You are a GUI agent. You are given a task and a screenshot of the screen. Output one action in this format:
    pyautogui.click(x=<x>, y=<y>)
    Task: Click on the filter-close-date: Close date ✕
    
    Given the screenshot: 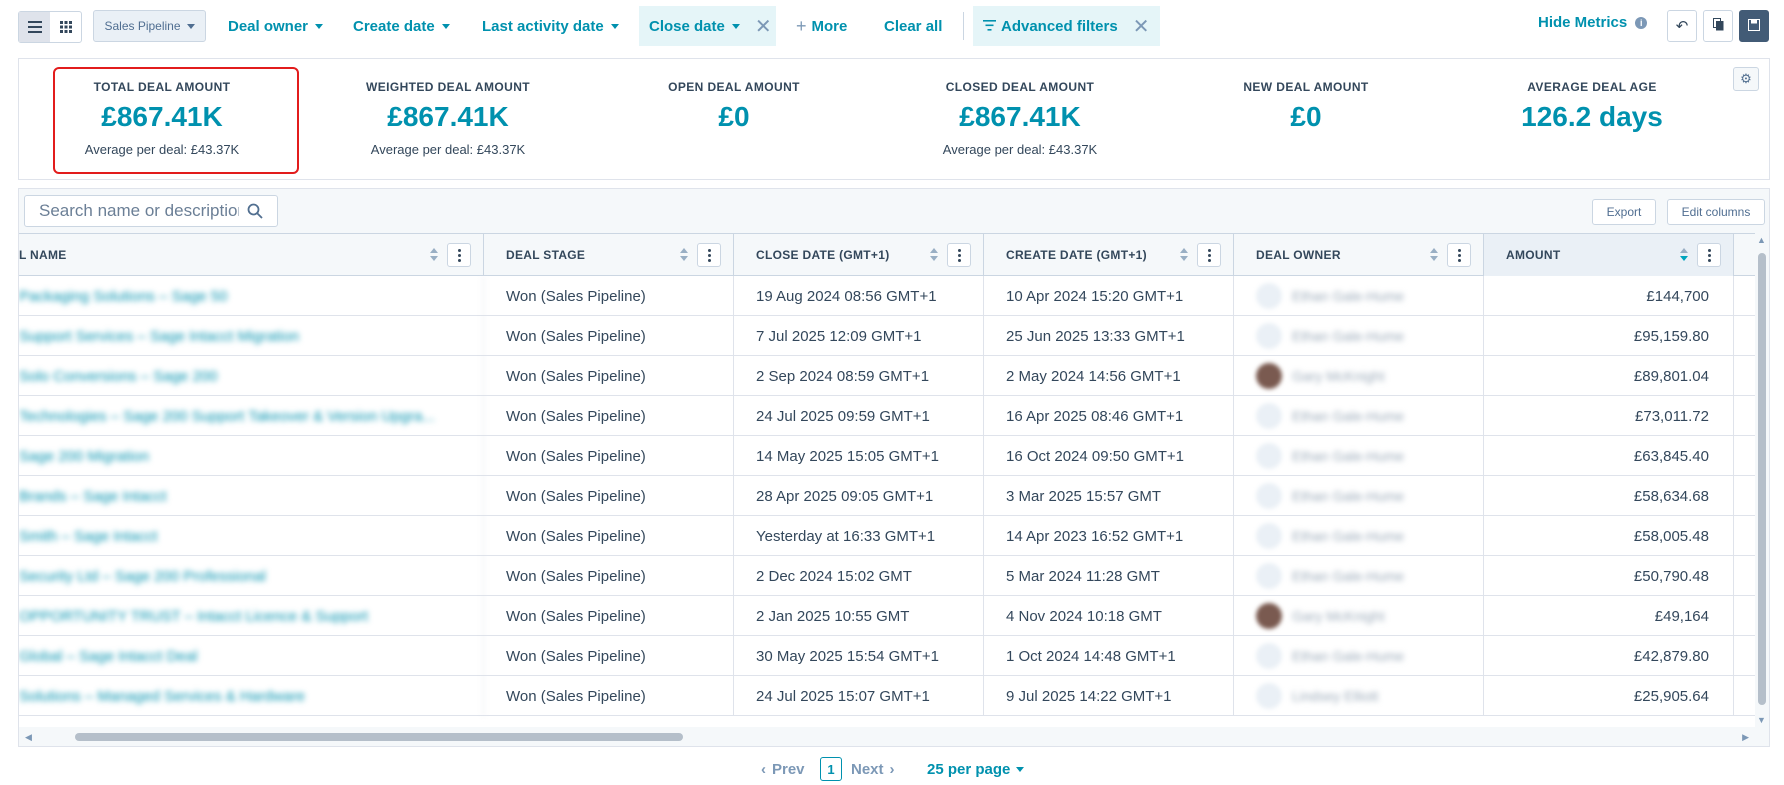 What is the action you would take?
    pyautogui.click(x=707, y=26)
    